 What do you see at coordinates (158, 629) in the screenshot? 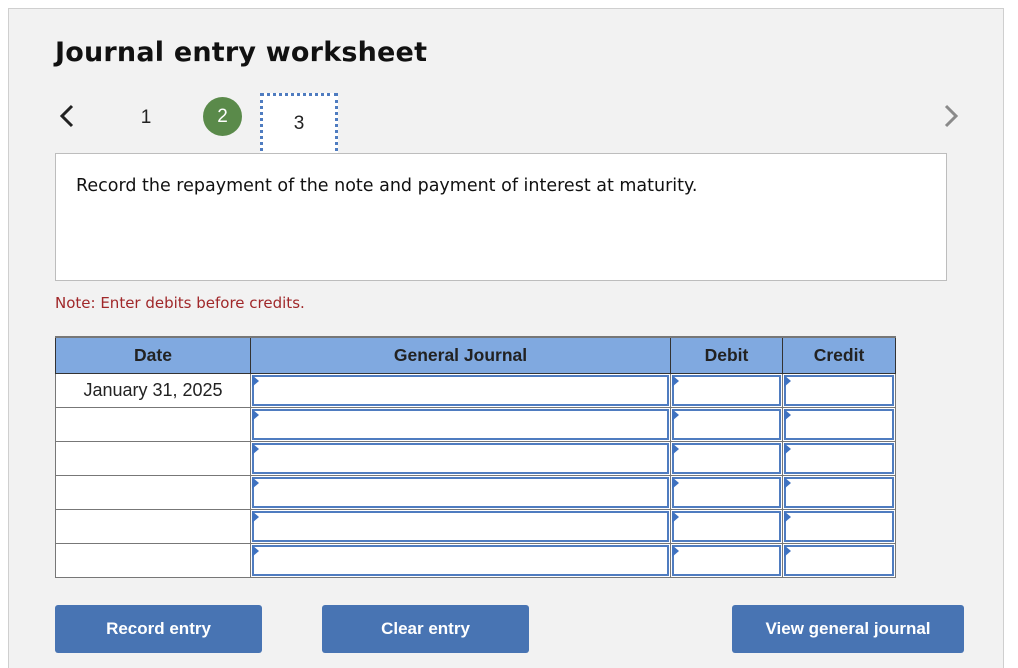
I see `record-entry-button: Record entry` at bounding box center [158, 629].